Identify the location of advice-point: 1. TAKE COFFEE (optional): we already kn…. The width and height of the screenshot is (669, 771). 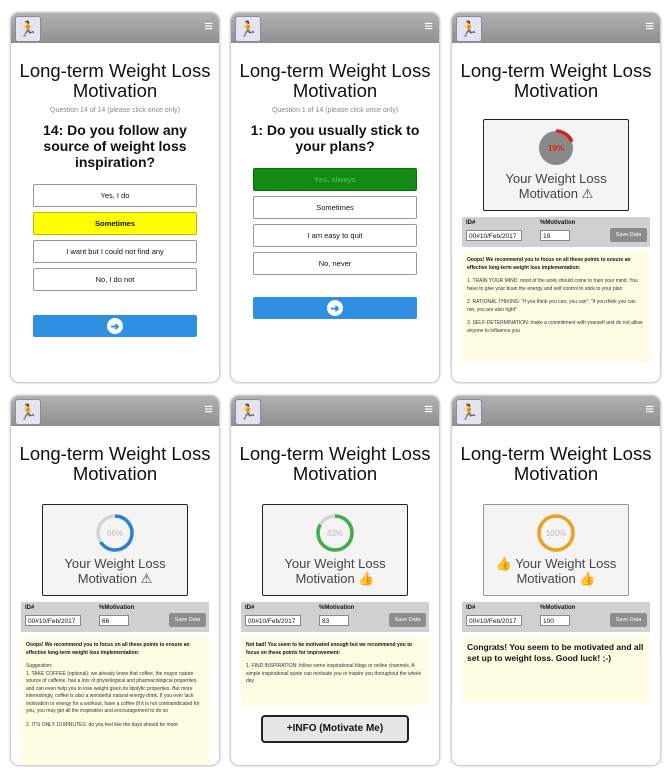
(113, 692).